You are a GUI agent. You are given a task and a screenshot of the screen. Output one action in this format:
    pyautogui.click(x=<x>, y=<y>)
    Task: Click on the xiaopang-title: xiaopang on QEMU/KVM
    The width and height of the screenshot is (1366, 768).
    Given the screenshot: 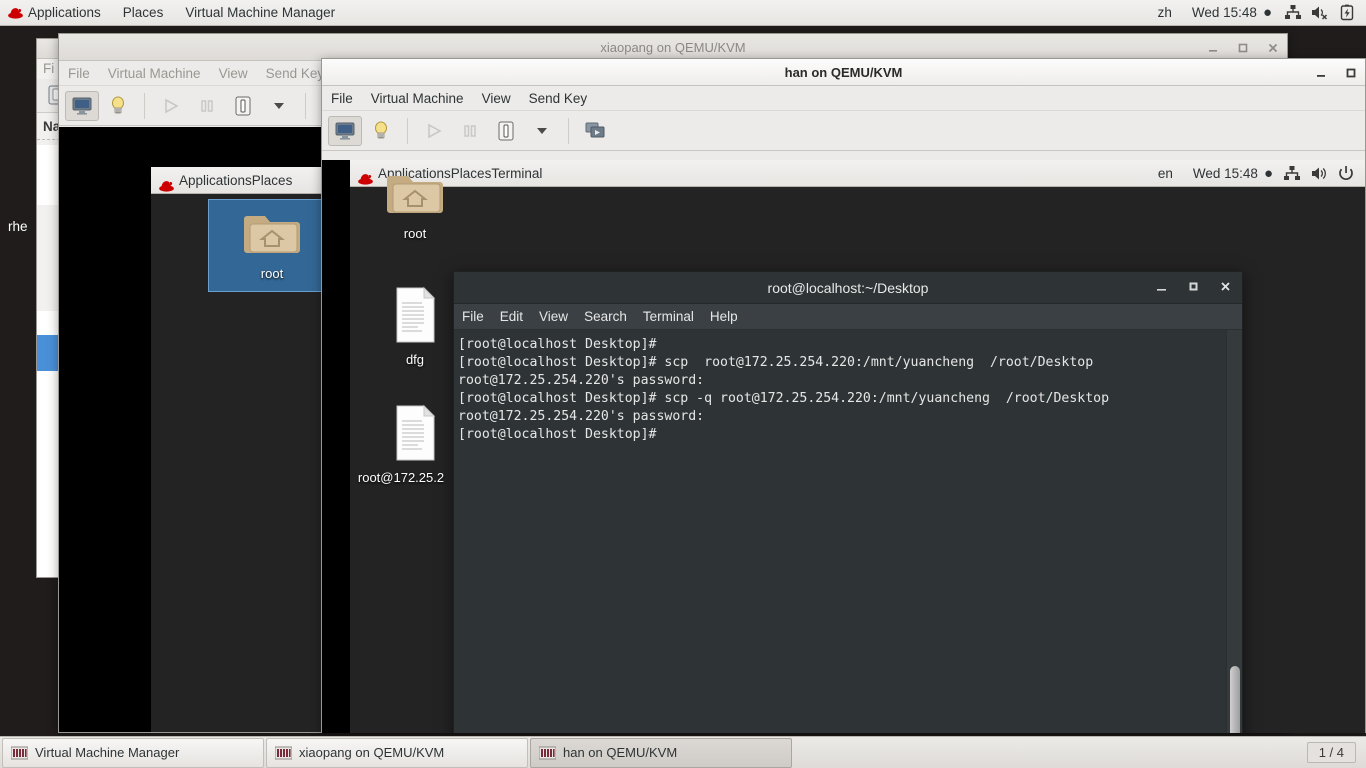 What is the action you would take?
    pyautogui.click(x=673, y=47)
    